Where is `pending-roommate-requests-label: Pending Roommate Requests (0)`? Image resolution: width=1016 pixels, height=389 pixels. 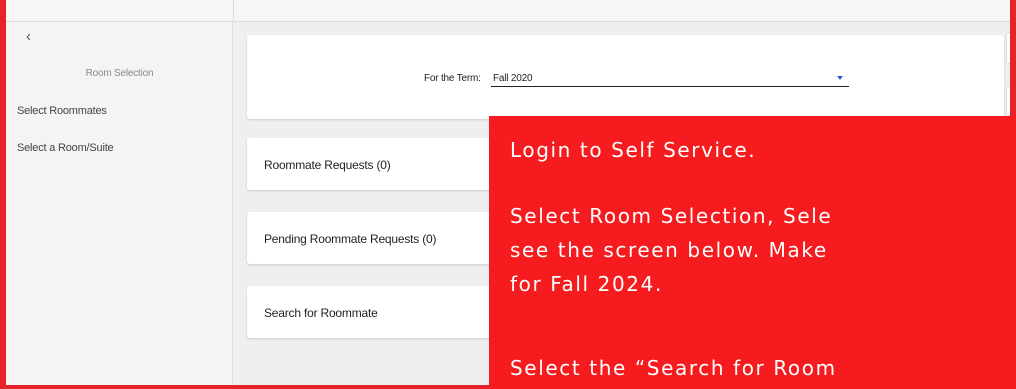 pending-roommate-requests-label: Pending Roommate Requests (0) is located at coordinates (350, 239).